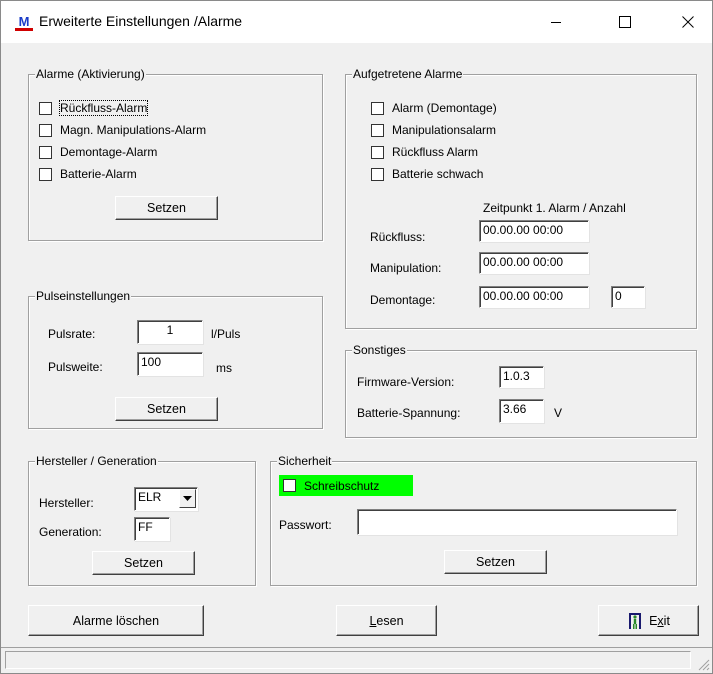 The image size is (713, 674). I want to click on checkbox-label: Rückfluss-Alarm, so click(103, 108).